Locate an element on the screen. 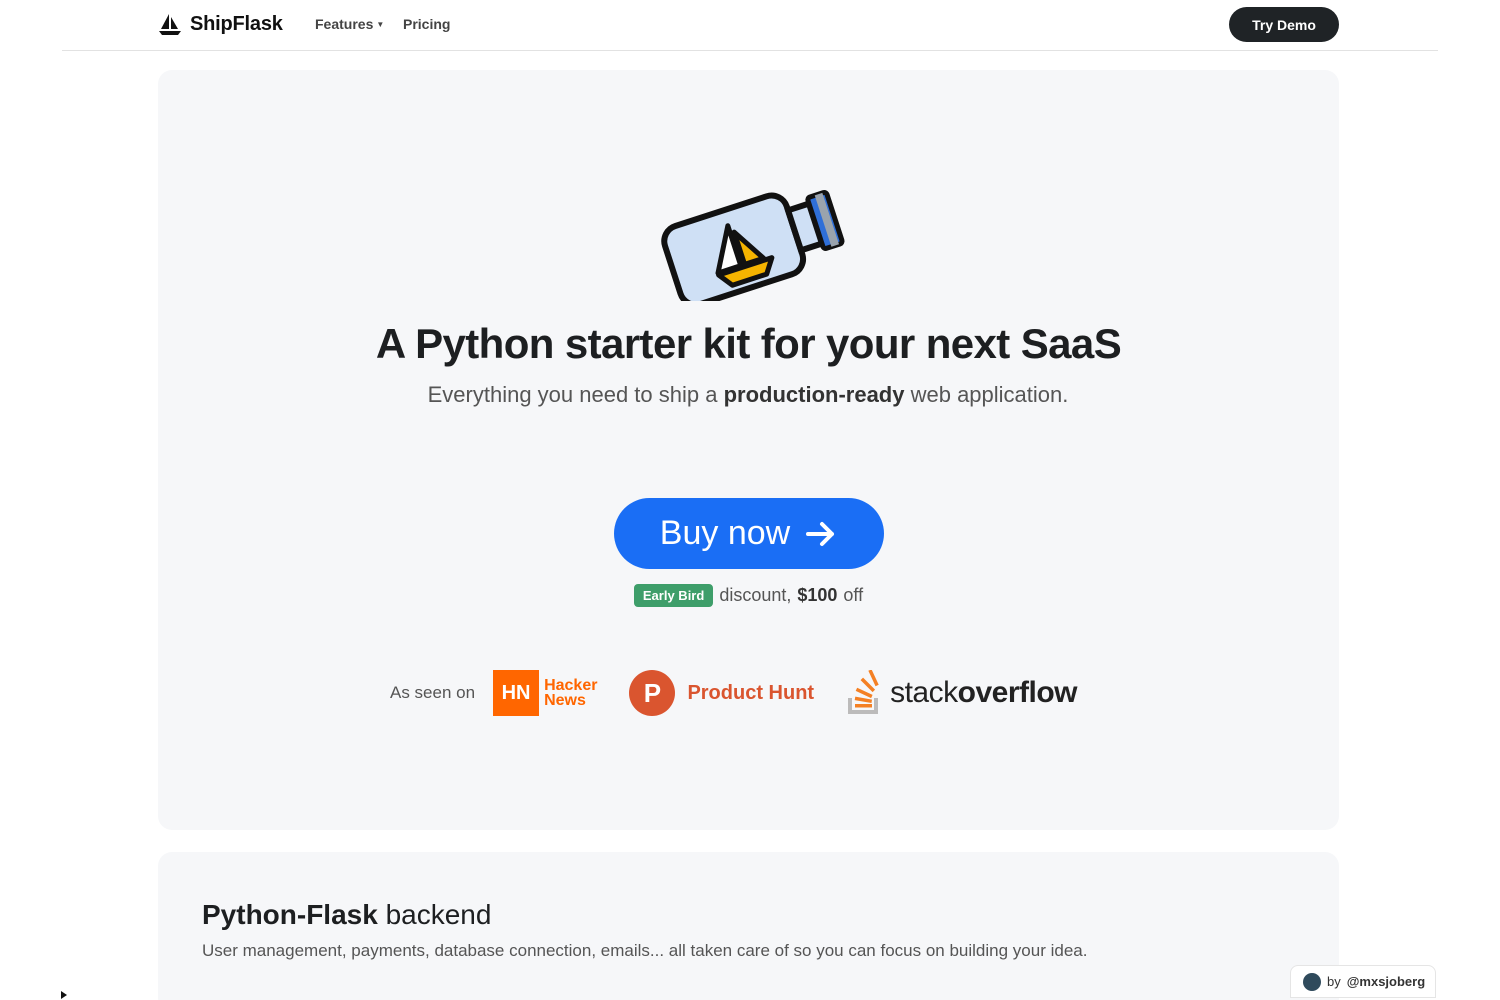 Image resolution: width=1500 pixels, height=1000 pixels. hacker-news-wordmark: Hacker News is located at coordinates (571, 693).